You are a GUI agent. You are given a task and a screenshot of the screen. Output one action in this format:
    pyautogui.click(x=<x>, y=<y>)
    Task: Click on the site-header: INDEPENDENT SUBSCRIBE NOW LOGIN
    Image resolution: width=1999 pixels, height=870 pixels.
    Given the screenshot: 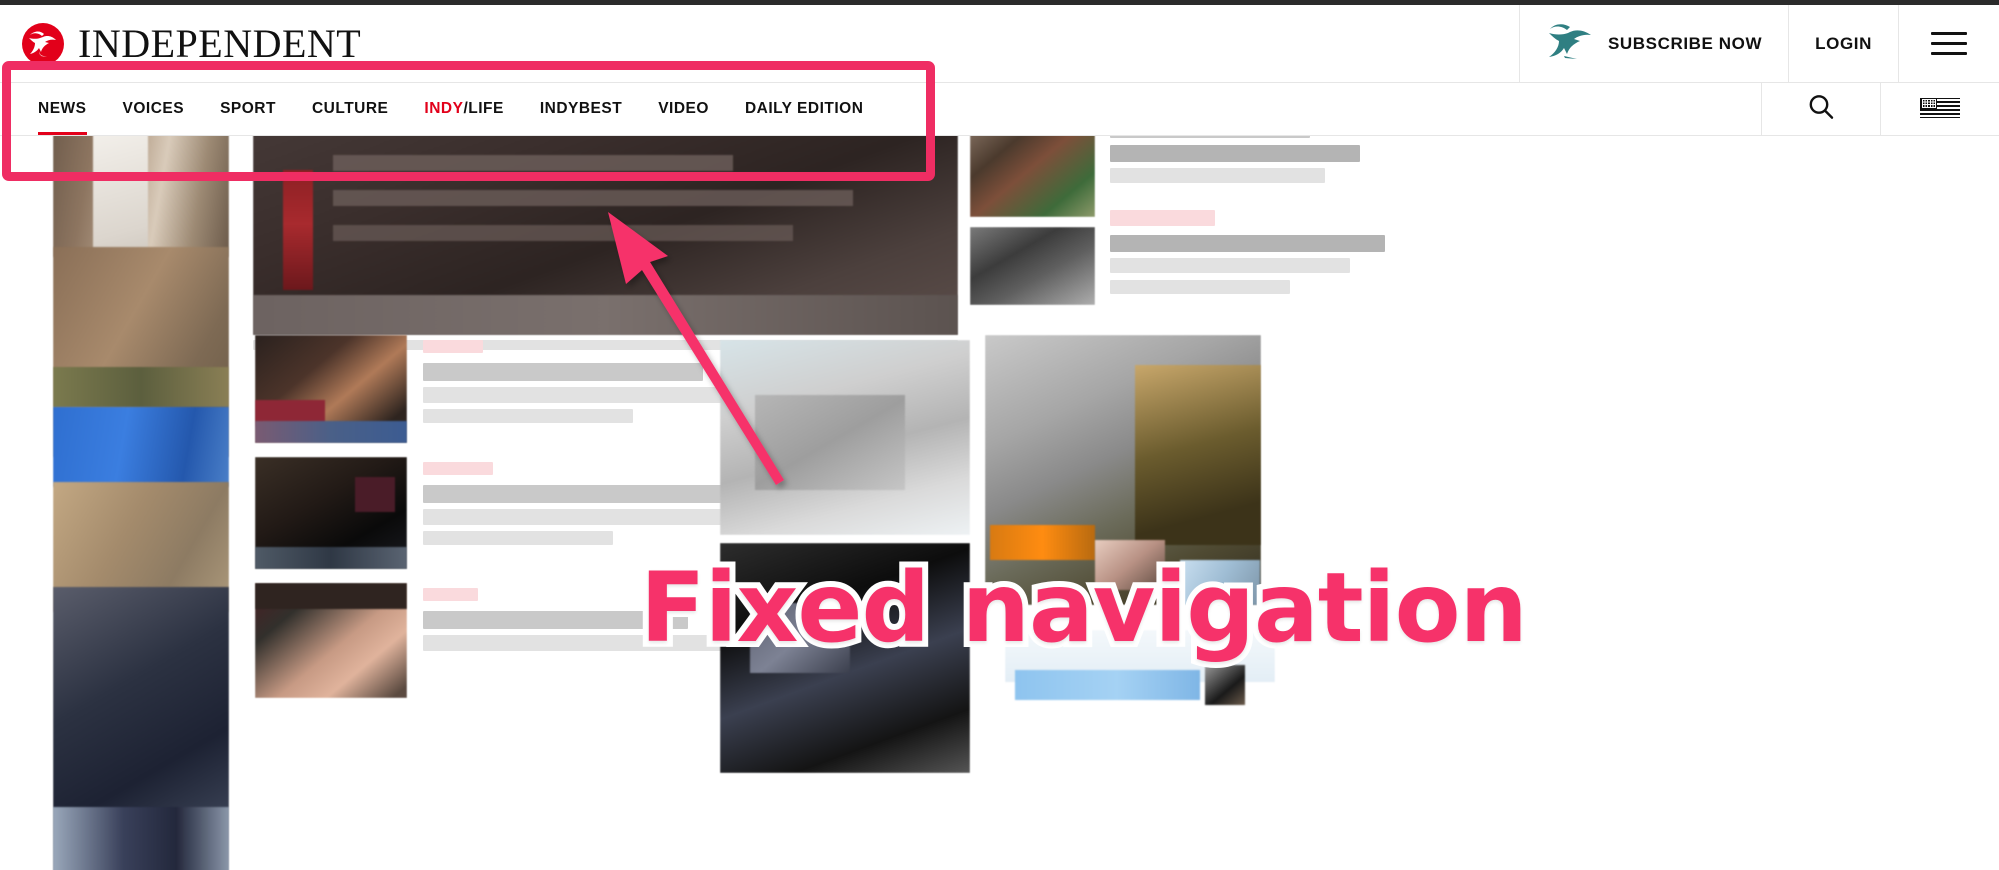 What is the action you would take?
    pyautogui.click(x=999, y=43)
    